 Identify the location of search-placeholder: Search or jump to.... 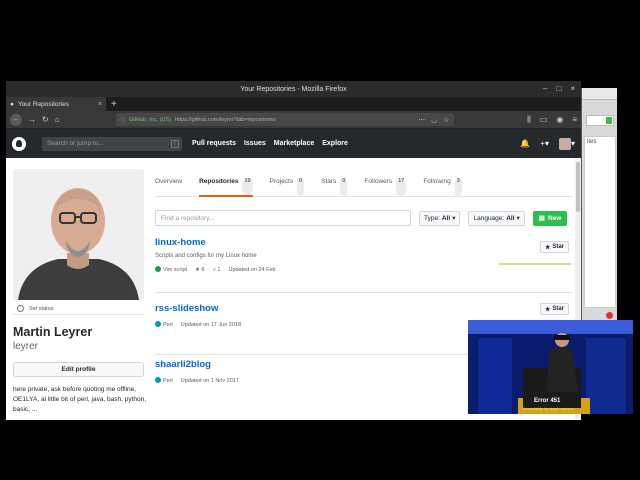
(75, 143).